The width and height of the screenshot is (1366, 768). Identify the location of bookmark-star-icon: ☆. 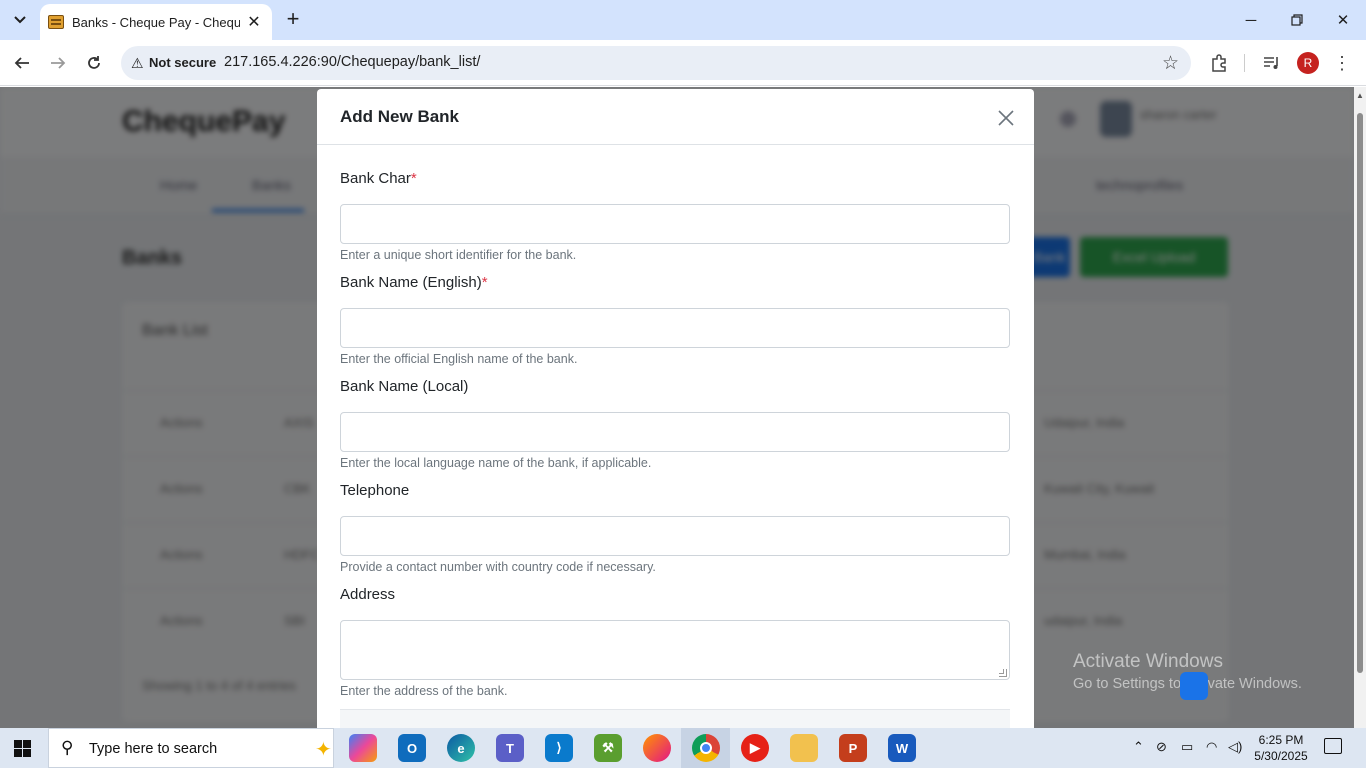
(1170, 63).